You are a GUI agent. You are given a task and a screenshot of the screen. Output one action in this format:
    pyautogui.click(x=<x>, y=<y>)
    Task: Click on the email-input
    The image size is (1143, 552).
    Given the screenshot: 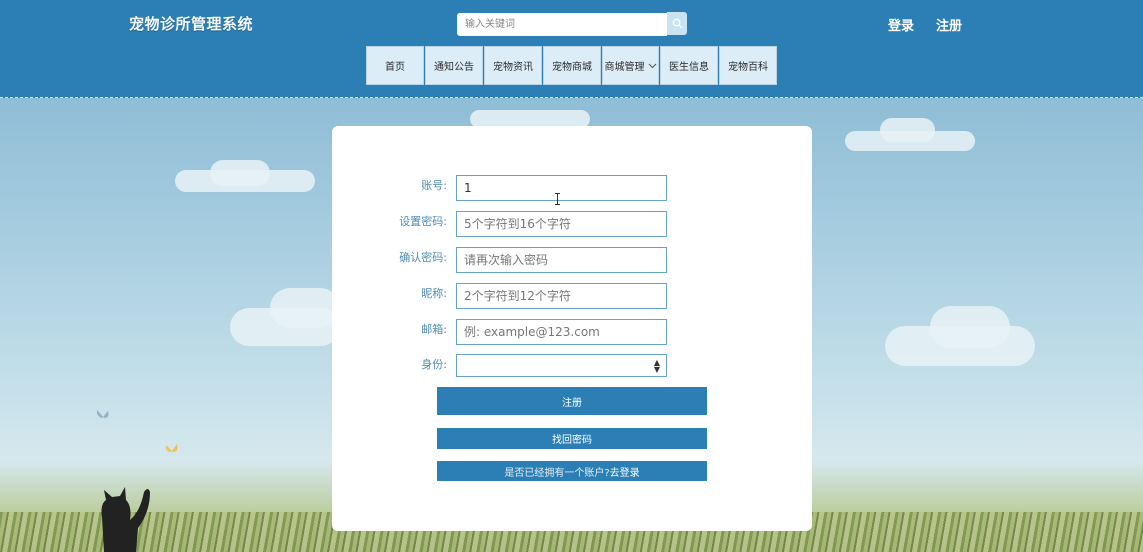 What is the action you would take?
    pyautogui.click(x=561, y=332)
    